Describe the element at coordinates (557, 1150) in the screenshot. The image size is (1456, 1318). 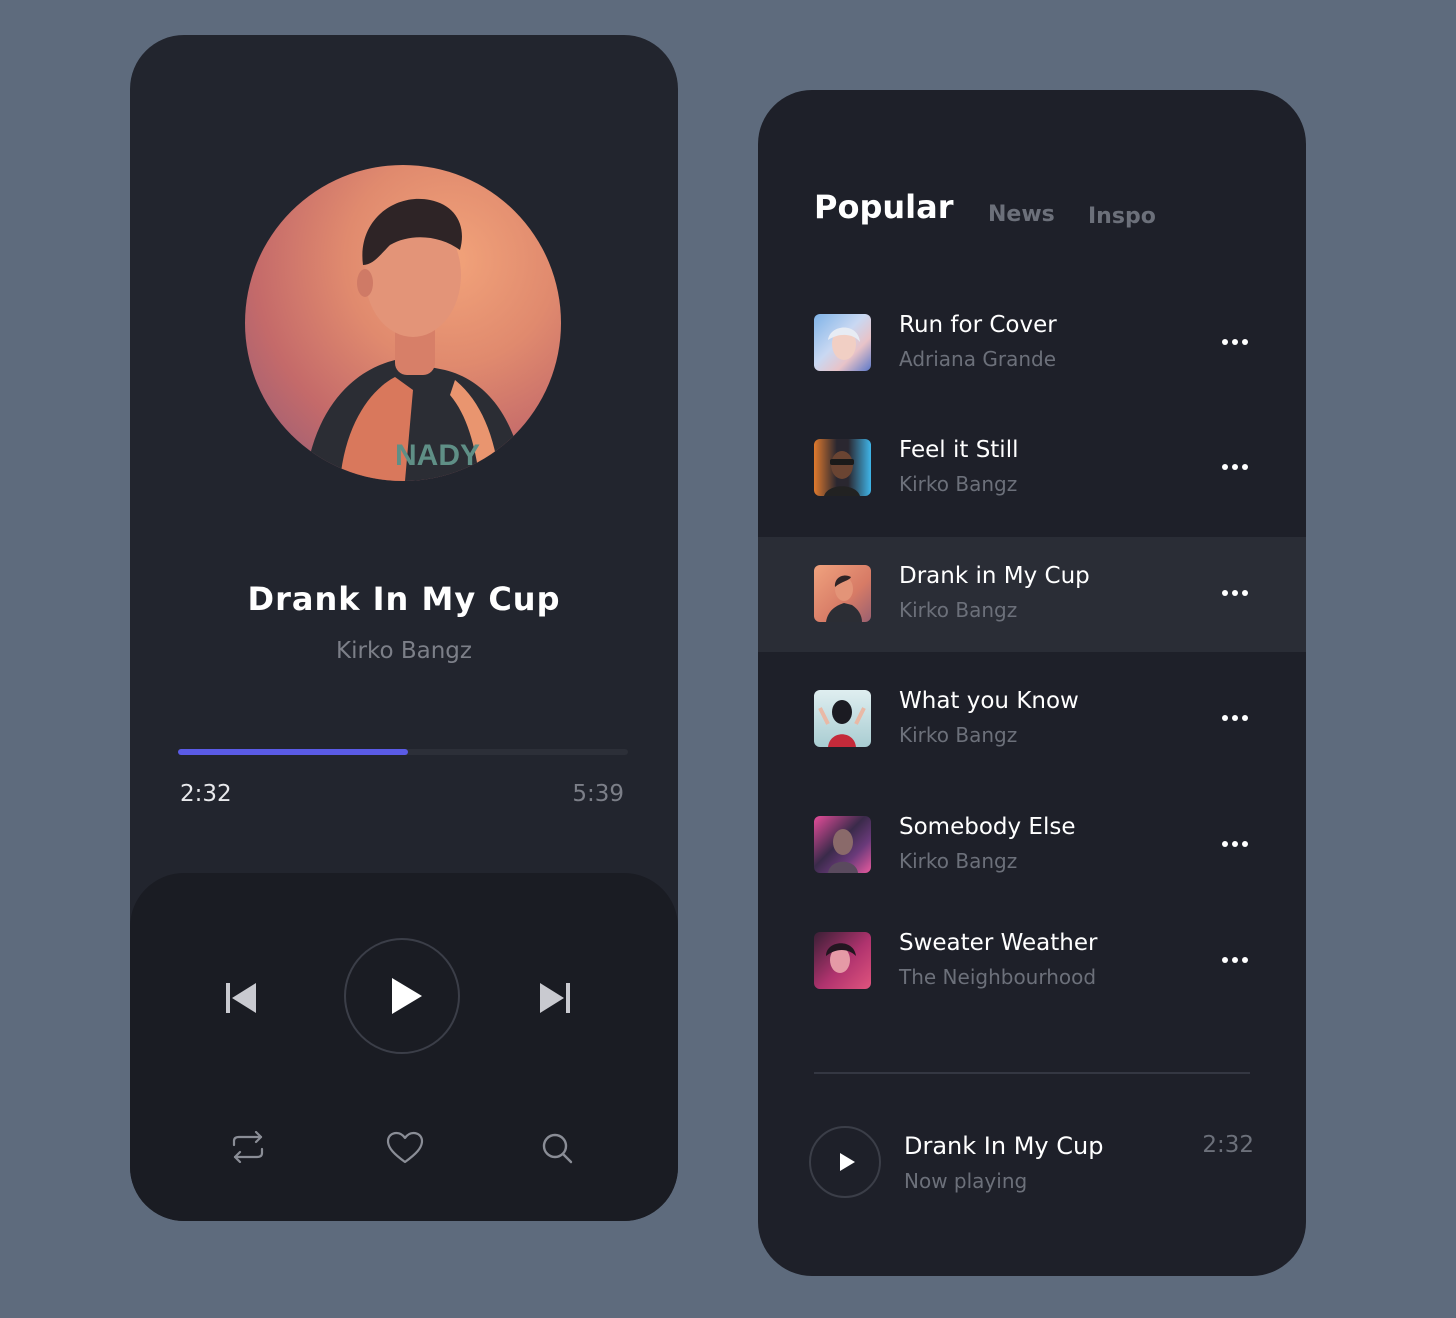
I see `search-icon` at that location.